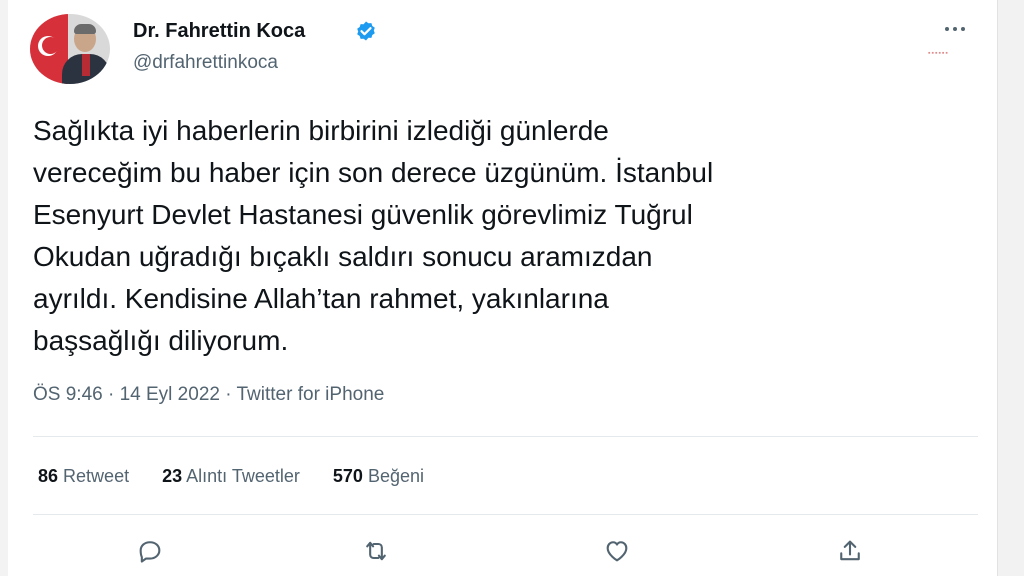 This screenshot has width=1024, height=576. Describe the element at coordinates (938, 53) in the screenshot. I see `watermark: ▪▪▪▪▪▪` at that location.